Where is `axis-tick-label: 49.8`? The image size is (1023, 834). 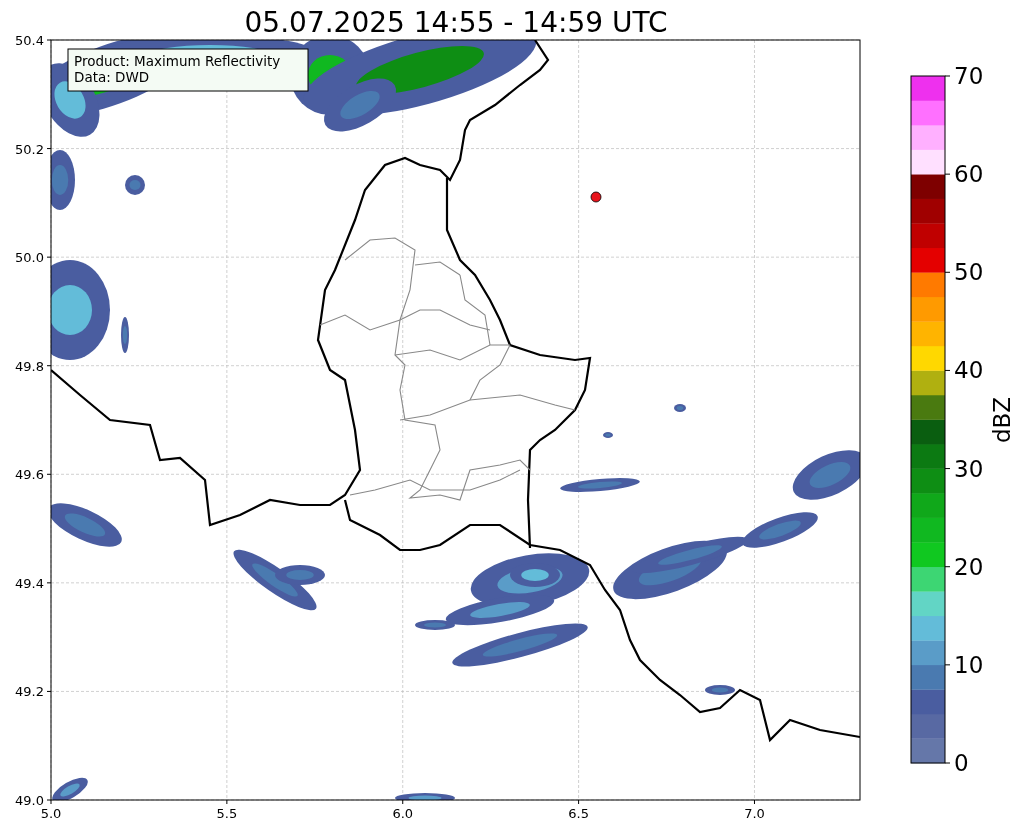 axis-tick-label: 49.8 is located at coordinates (29, 366).